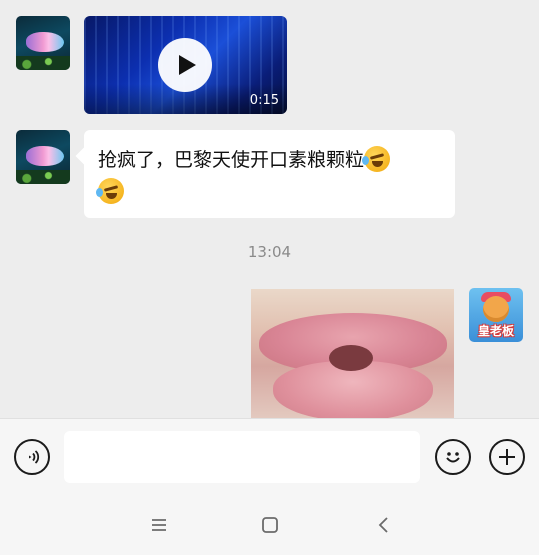 The height and width of the screenshot is (555, 539). What do you see at coordinates (384, 525) in the screenshot?
I see `back-chevron-icon` at bounding box center [384, 525].